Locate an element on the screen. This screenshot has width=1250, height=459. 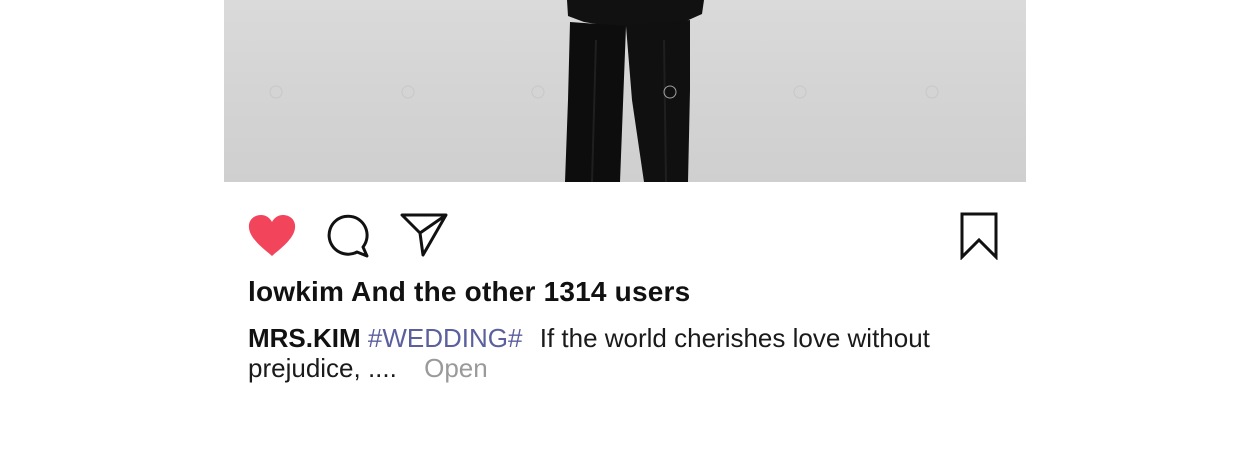
caption-hashtag: #WEDDING# is located at coordinates (445, 338).